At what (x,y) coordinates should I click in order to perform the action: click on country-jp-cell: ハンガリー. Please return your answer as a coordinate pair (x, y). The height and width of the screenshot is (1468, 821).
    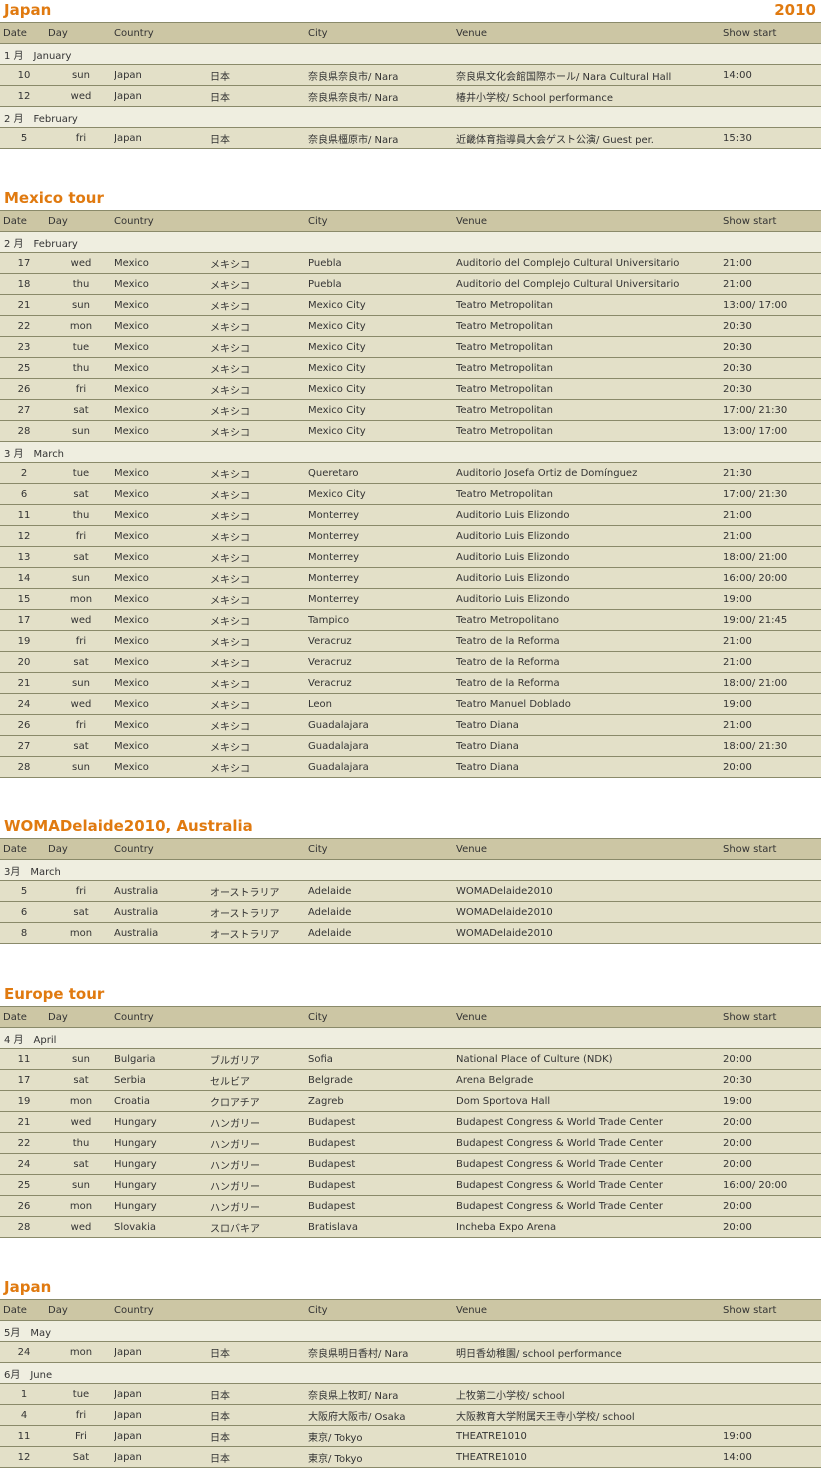
    Looking at the image, I should click on (259, 1143).